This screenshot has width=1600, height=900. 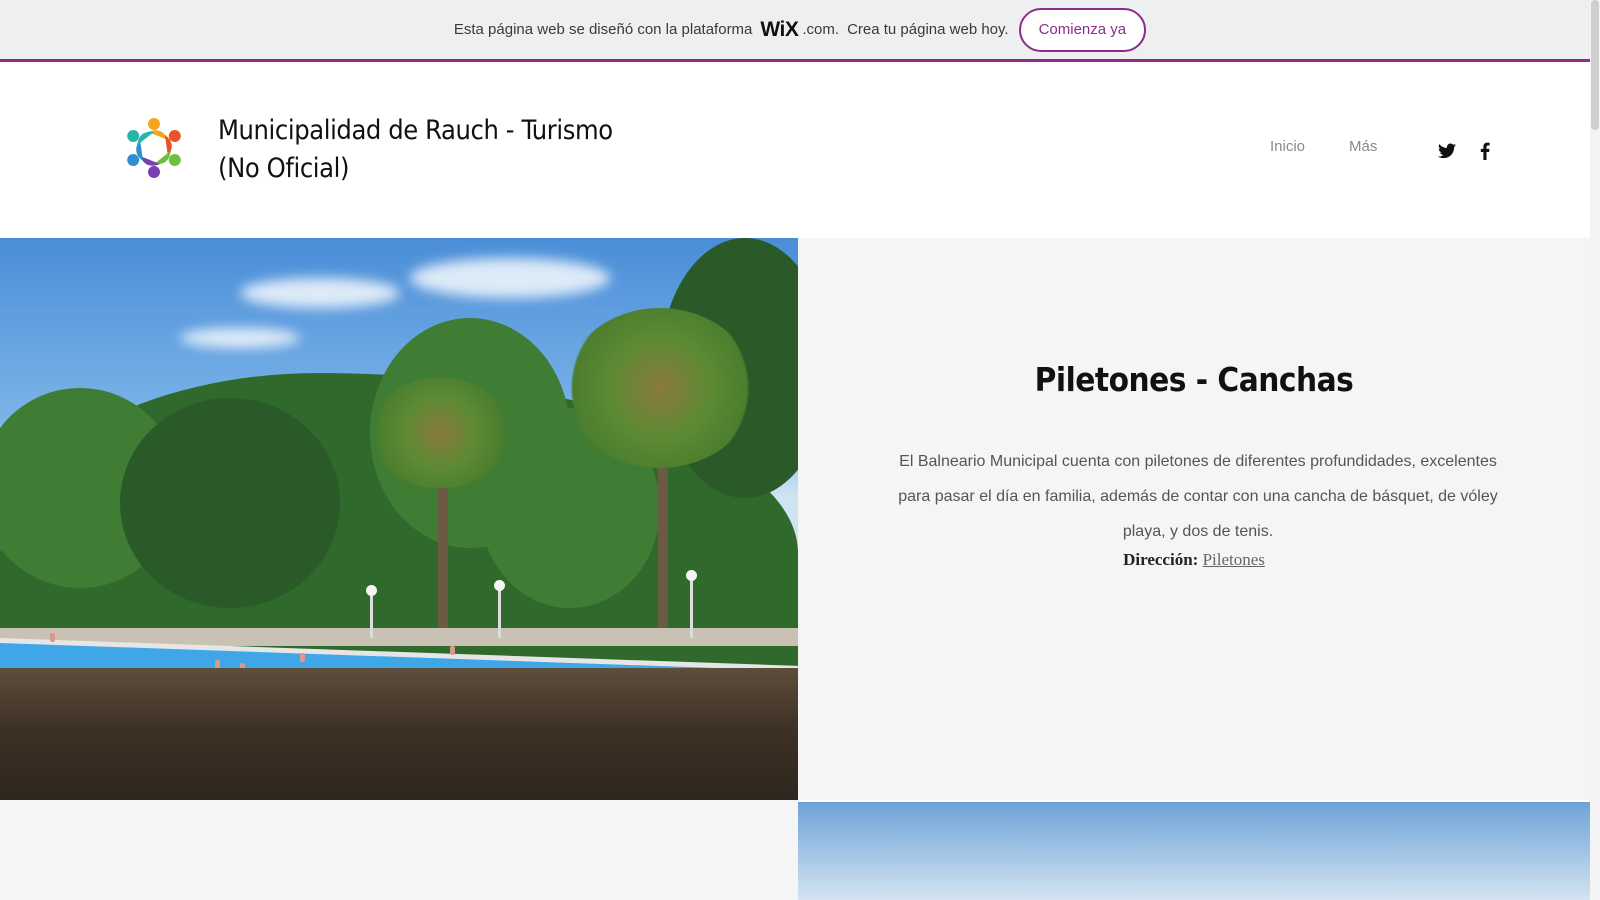 What do you see at coordinates (1194, 851) in the screenshot?
I see `next-section-photo` at bounding box center [1194, 851].